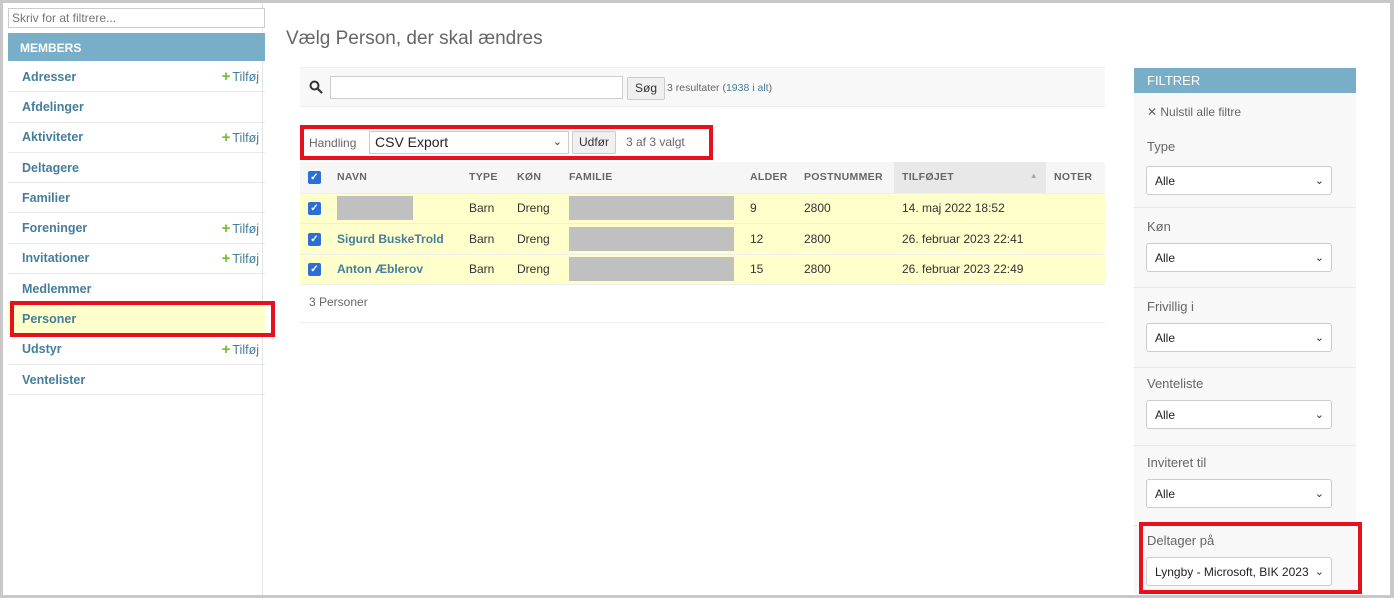  Describe the element at coordinates (136, 259) in the screenshot. I see `sidebar-item-invitationer: Invitationer + Tilføj` at that location.